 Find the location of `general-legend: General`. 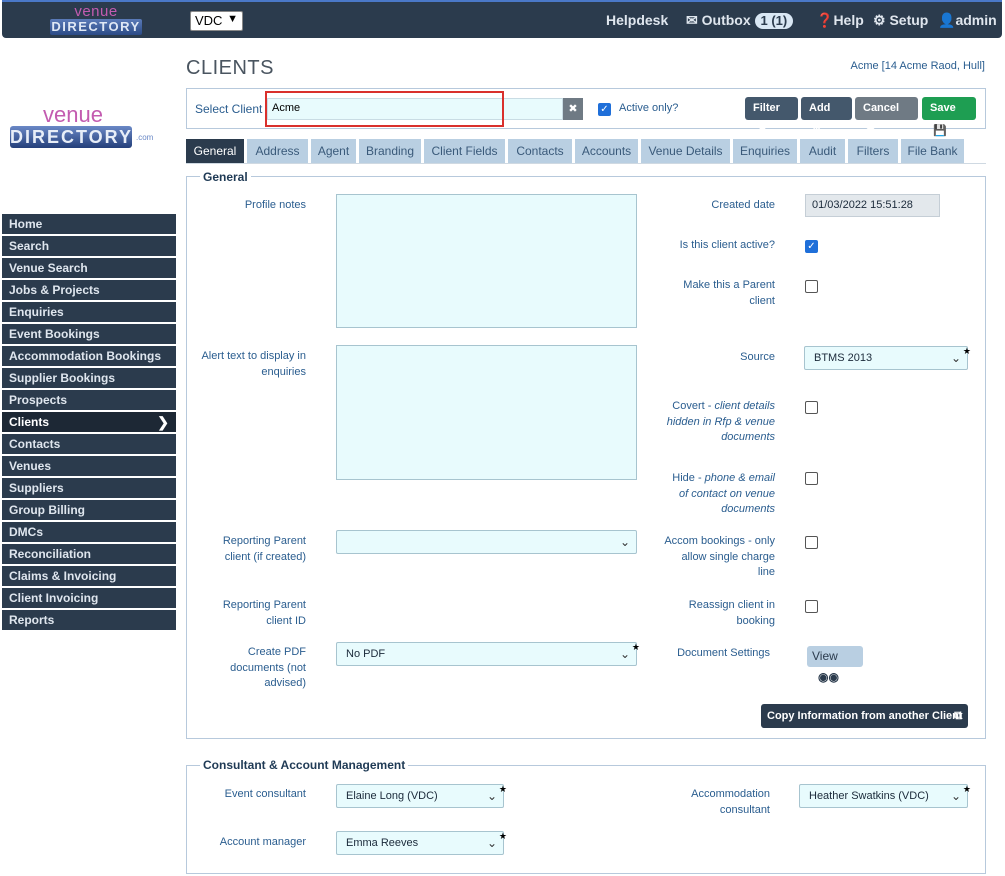

general-legend: General is located at coordinates (225, 177).